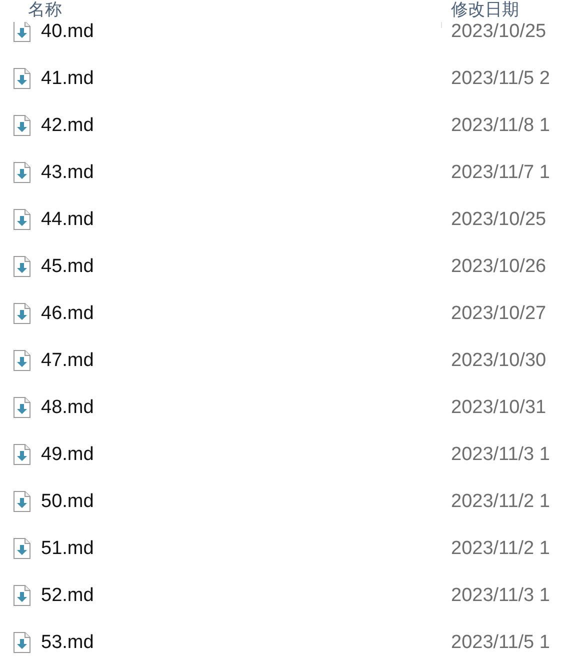 The height and width of the screenshot is (662, 568). What do you see at coordinates (241, 219) in the screenshot?
I see `file-name: 44.md` at bounding box center [241, 219].